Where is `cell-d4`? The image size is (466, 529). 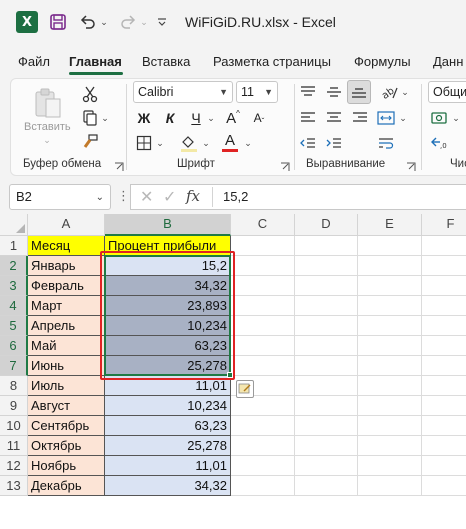 cell-d4 is located at coordinates (326, 306).